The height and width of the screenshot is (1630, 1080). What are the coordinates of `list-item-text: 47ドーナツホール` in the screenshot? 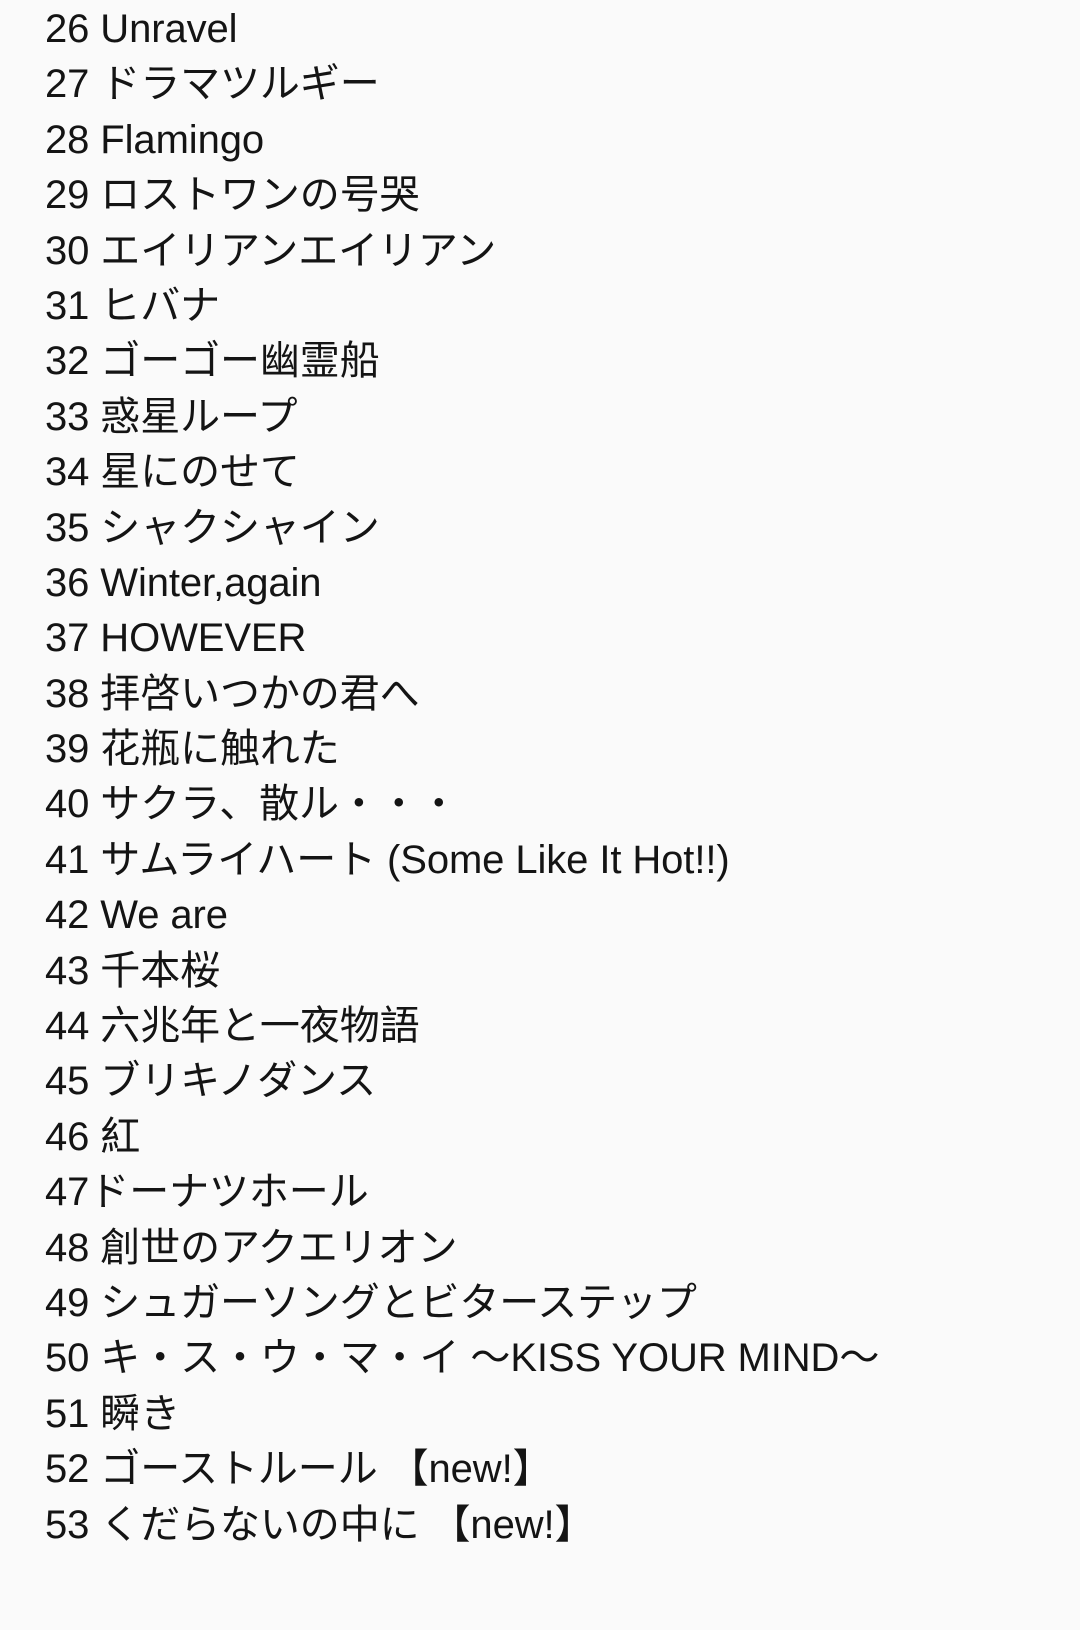 It's located at (207, 1192).